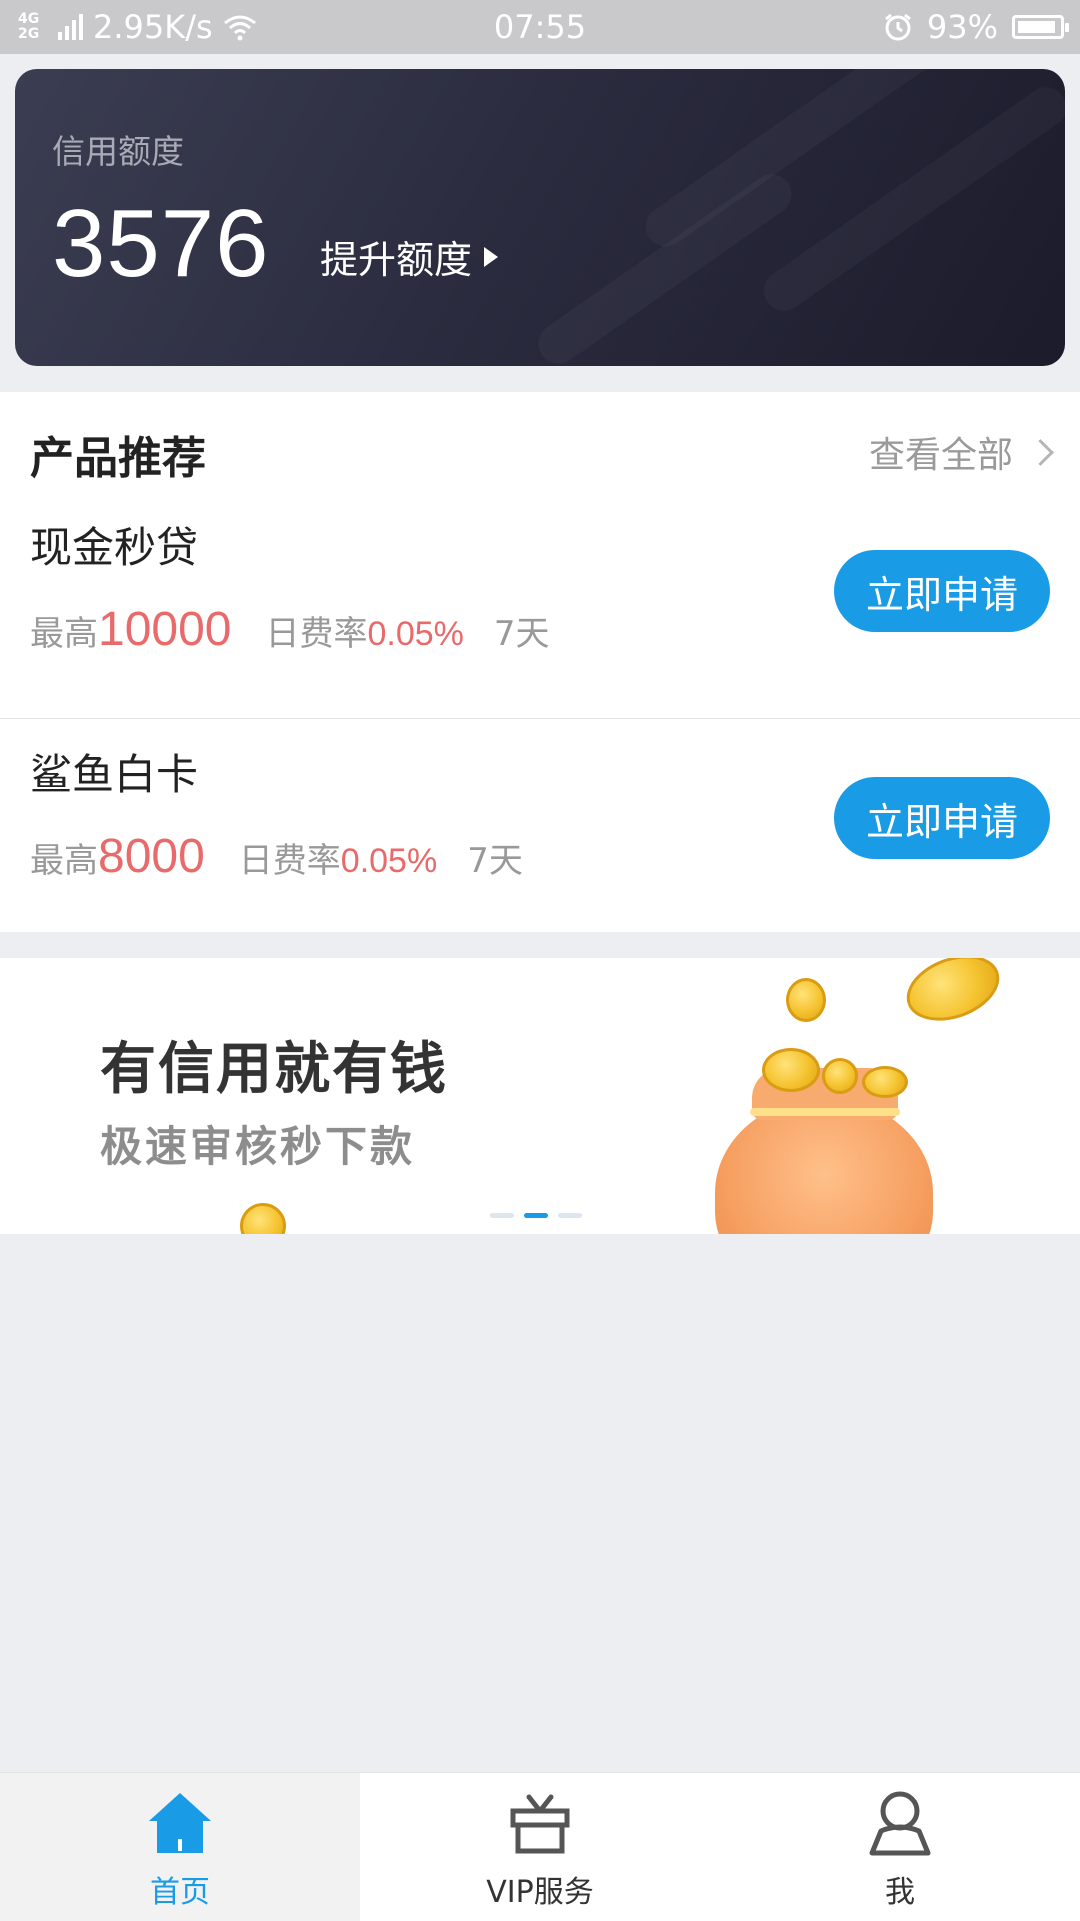 This screenshot has height=1921, width=1080. Describe the element at coordinates (491, 256) in the screenshot. I see `play-arrow-icon` at that location.